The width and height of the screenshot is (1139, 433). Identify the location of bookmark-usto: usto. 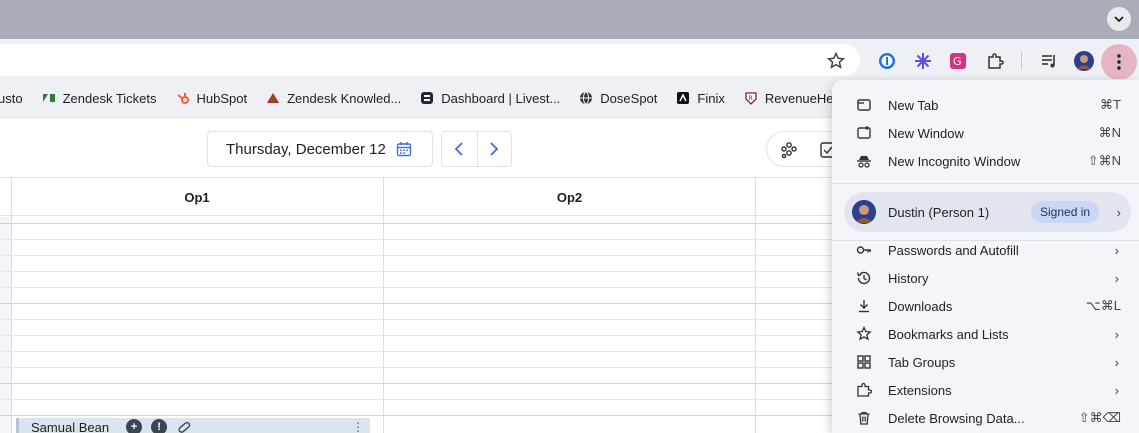
(11, 98).